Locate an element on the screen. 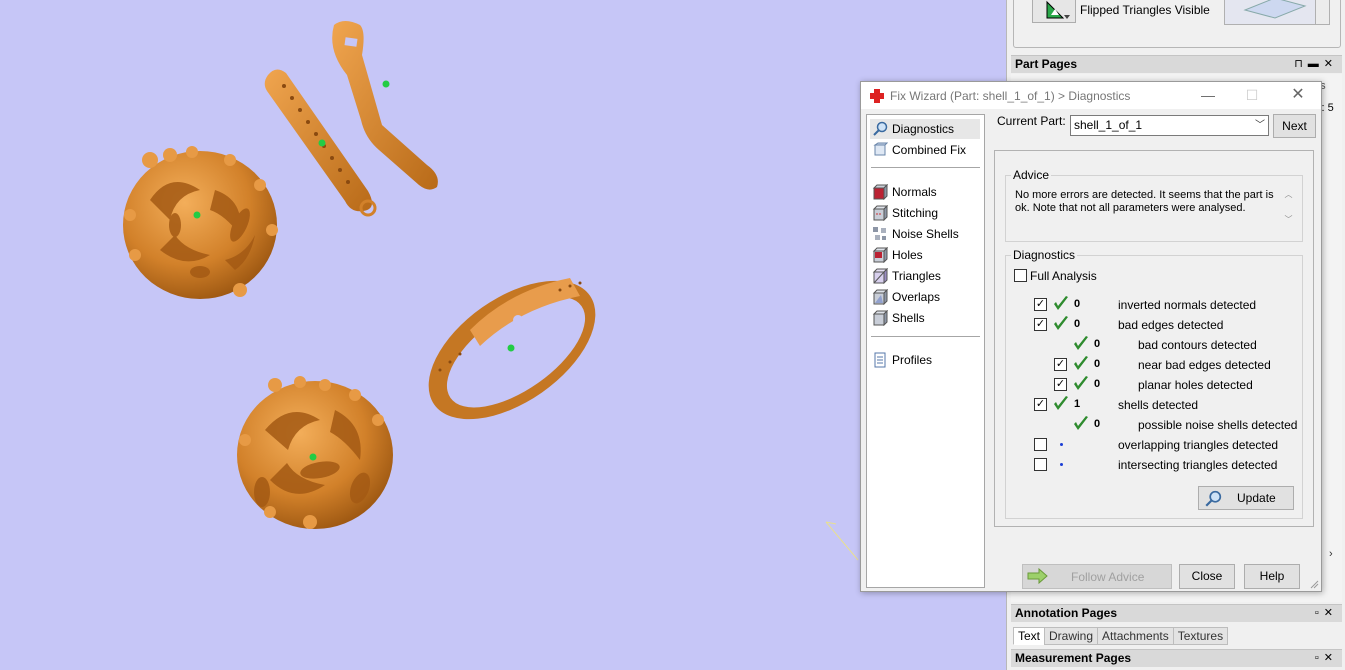  scroll-down-icon: ﹀ is located at coordinates (1288, 219).